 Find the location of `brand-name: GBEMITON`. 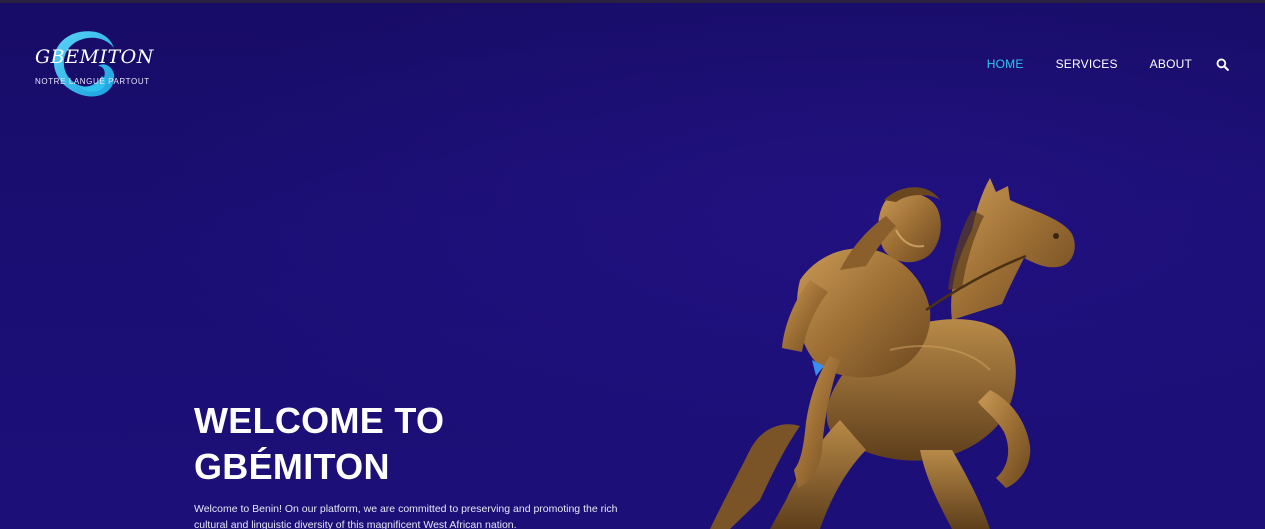

brand-name: GBEMITON is located at coordinates (94, 57).